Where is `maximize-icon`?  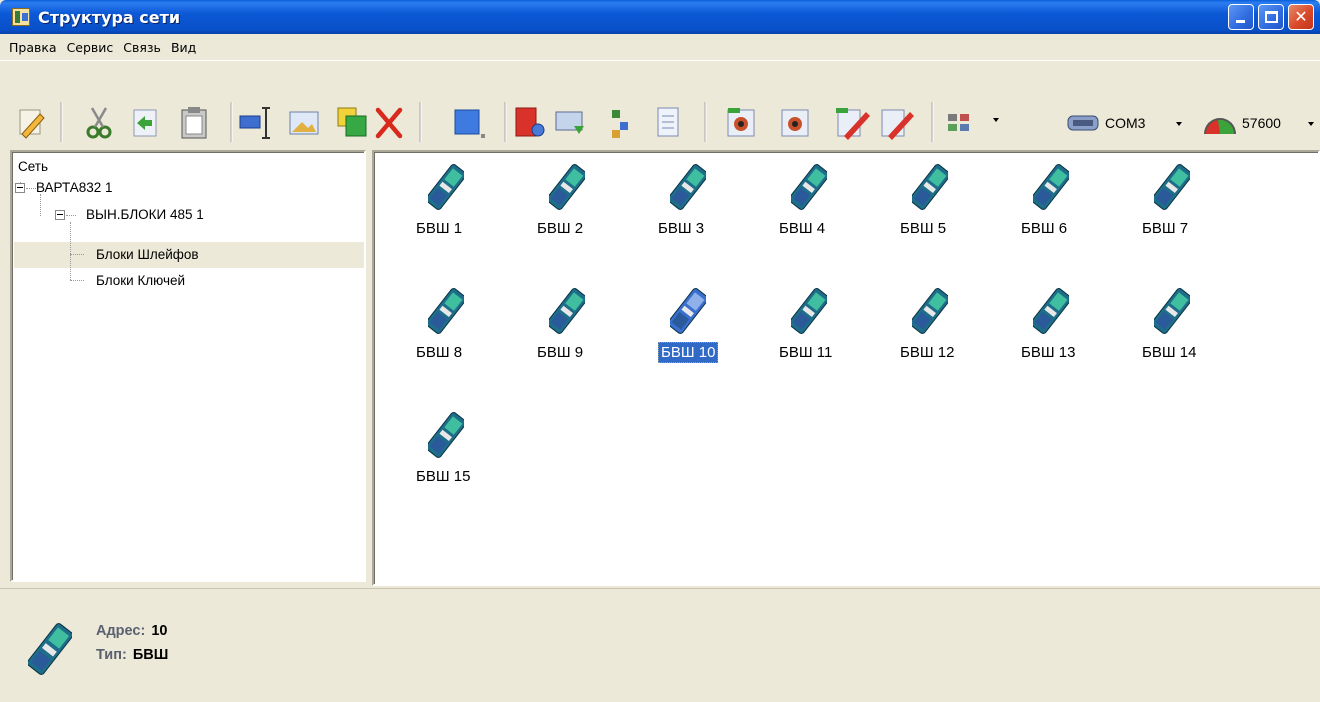
maximize-icon is located at coordinates (1271, 17).